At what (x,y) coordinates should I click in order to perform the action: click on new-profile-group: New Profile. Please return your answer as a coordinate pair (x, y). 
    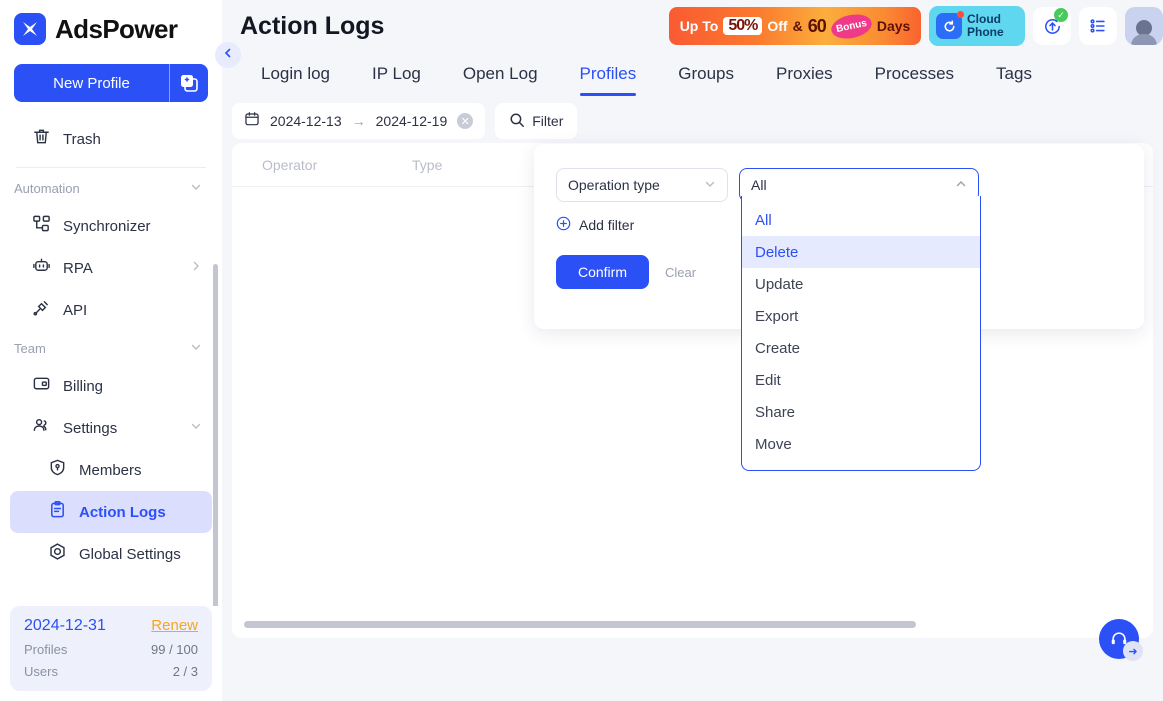
    Looking at the image, I should click on (111, 87).